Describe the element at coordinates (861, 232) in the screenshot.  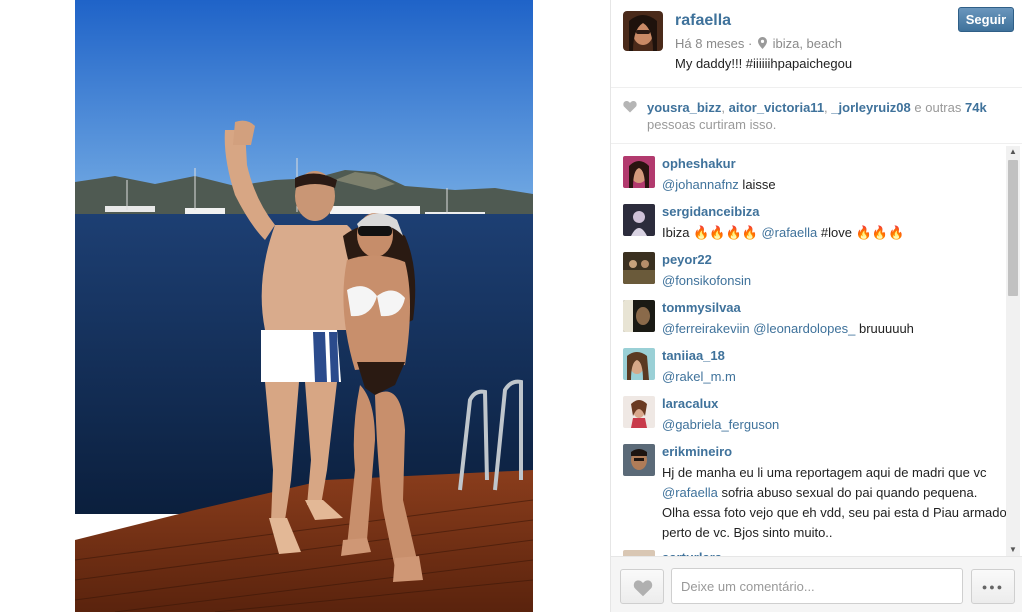
I see `comment-fragment: #love 🔥🔥🔥` at that location.